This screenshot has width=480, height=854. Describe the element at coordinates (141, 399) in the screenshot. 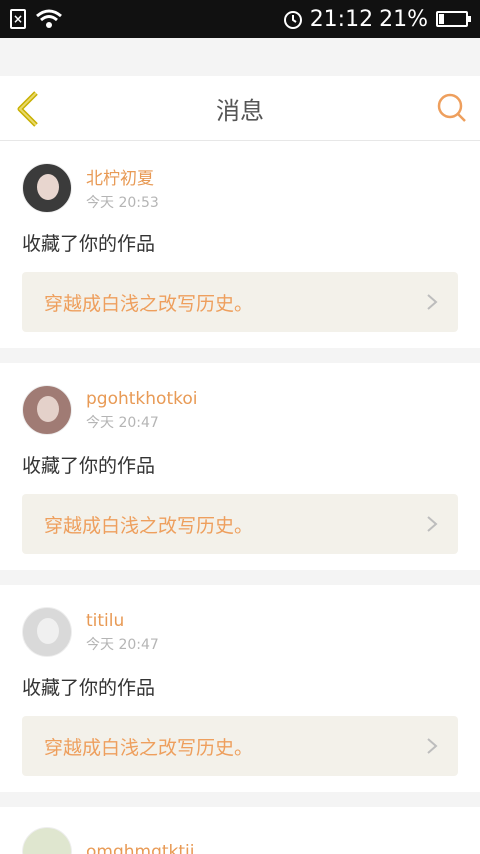

I see `username: pgohtkhotkoi` at that location.